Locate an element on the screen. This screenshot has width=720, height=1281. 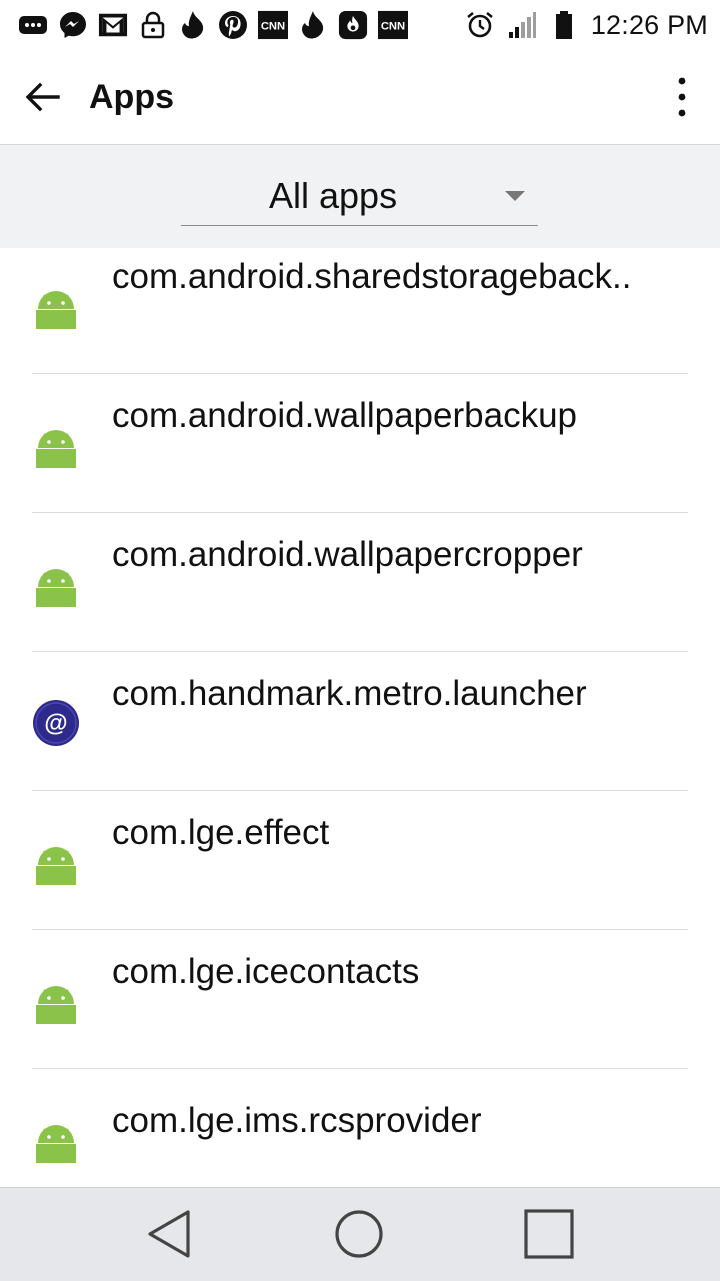
app-list-item: com.android.wallpaperbackup is located at coordinates (360, 443).